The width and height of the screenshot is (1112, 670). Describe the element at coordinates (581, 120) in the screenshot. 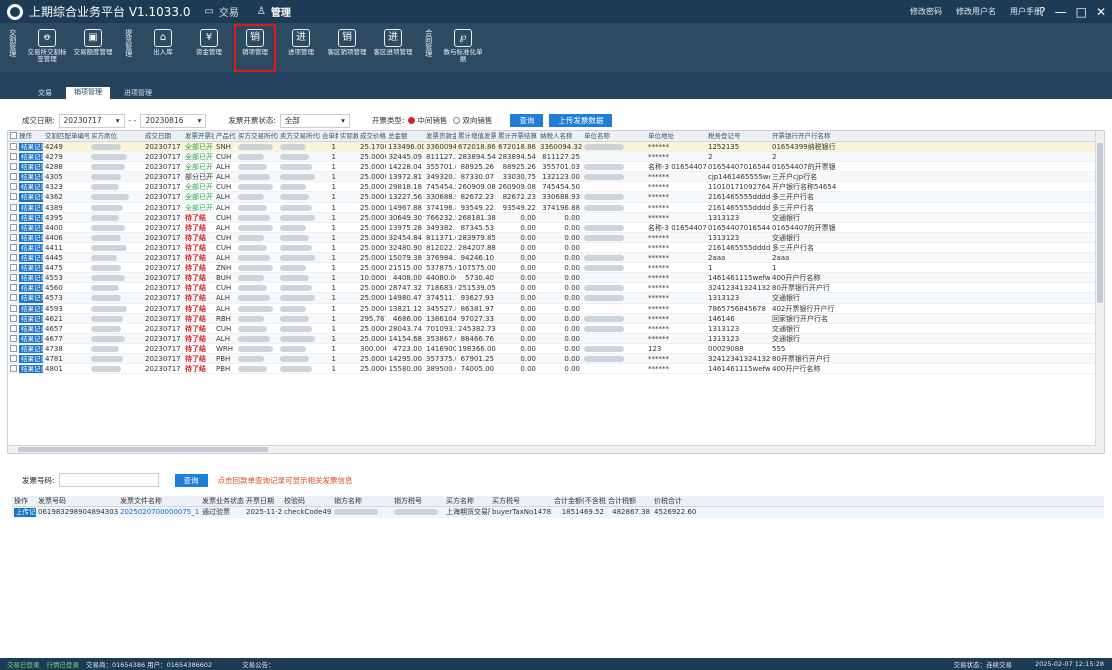

I see `upload-invoice-button: 上传发票数据` at that location.